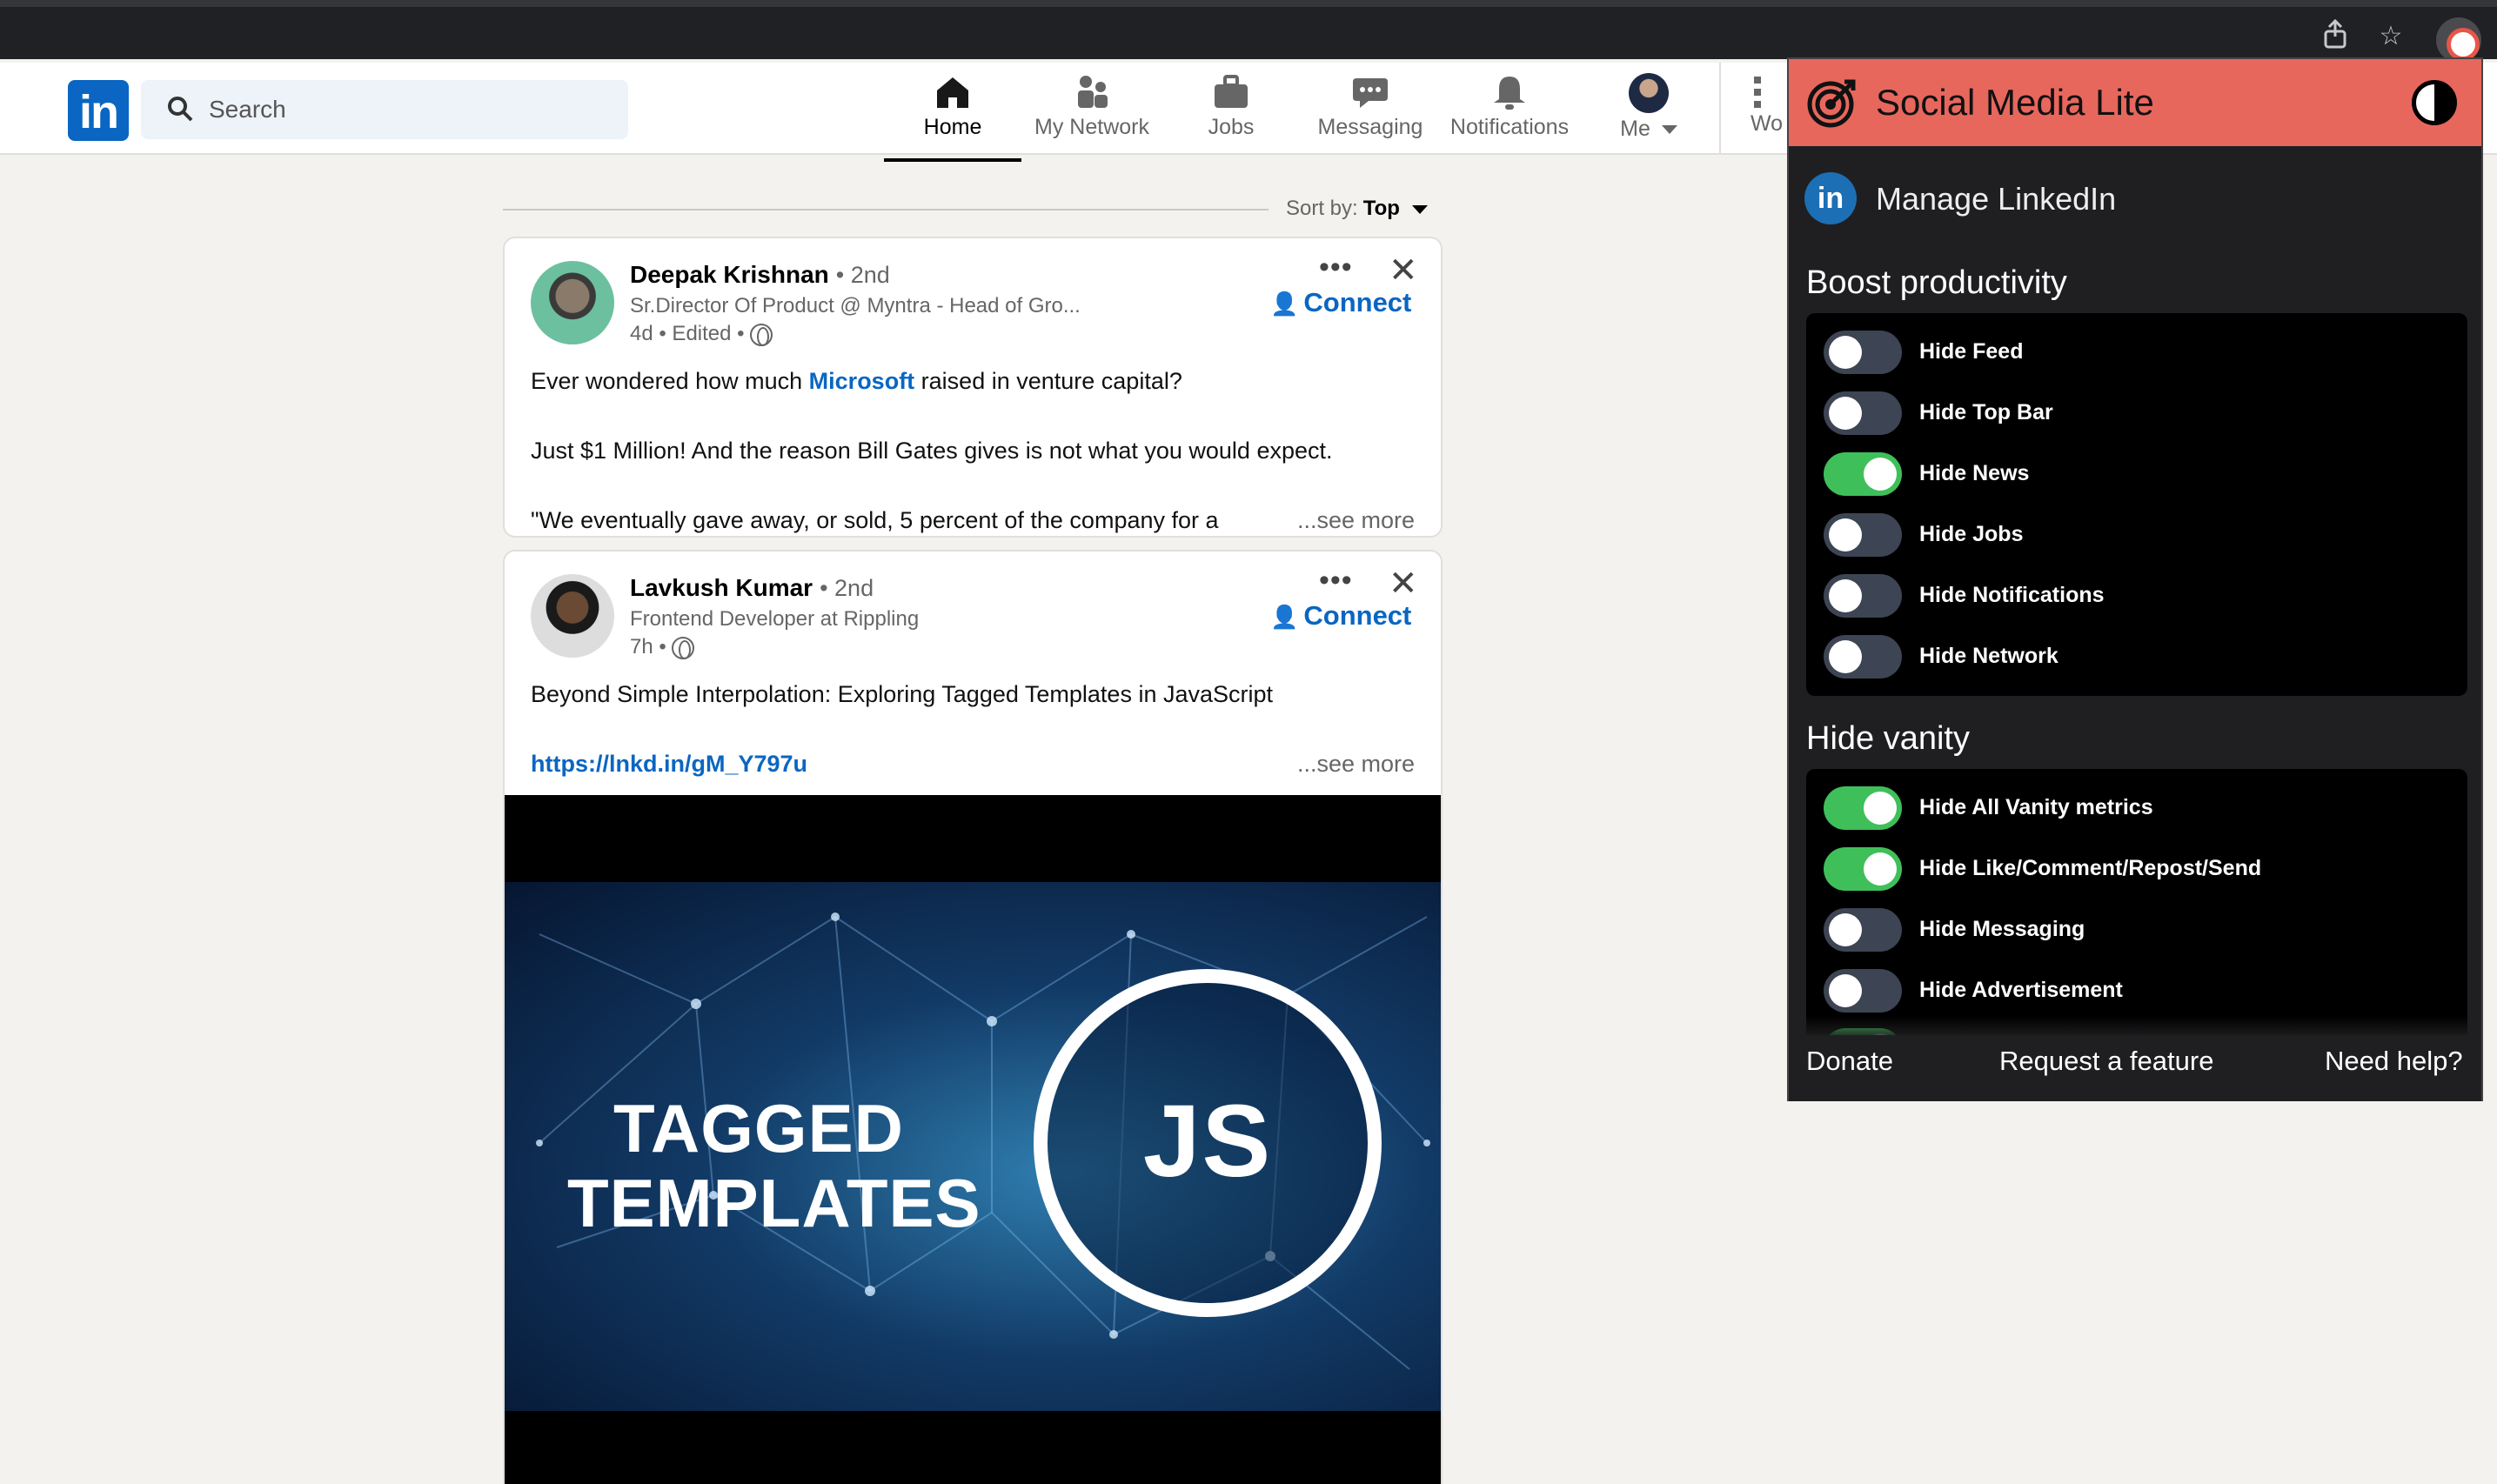  What do you see at coordinates (1996, 199) in the screenshot?
I see `manage-linkedin-label: Manage LinkedIn` at bounding box center [1996, 199].